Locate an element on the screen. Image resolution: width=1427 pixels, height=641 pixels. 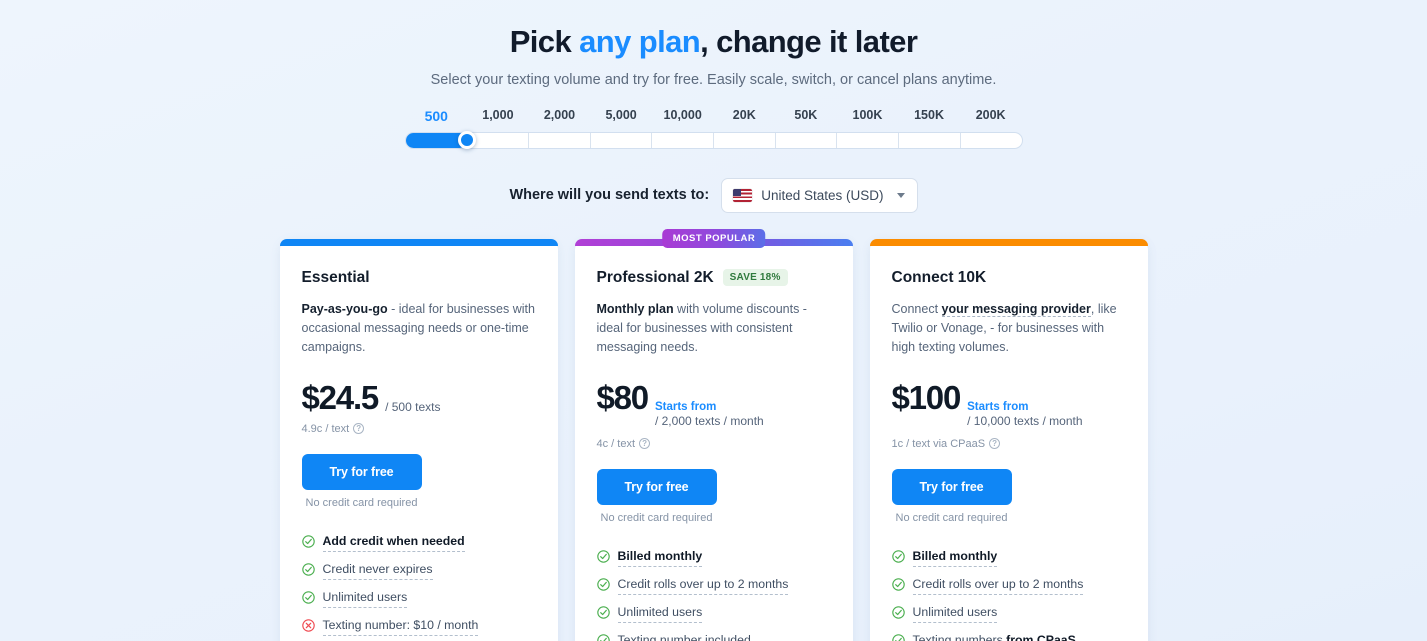
card-title: Professional 2K is located at coordinates (655, 277).